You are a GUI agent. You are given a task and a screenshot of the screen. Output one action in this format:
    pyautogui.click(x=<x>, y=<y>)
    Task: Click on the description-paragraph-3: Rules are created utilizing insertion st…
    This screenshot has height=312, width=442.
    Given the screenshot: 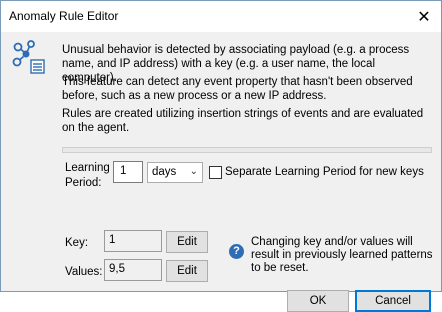 What is the action you would take?
    pyautogui.click(x=243, y=121)
    